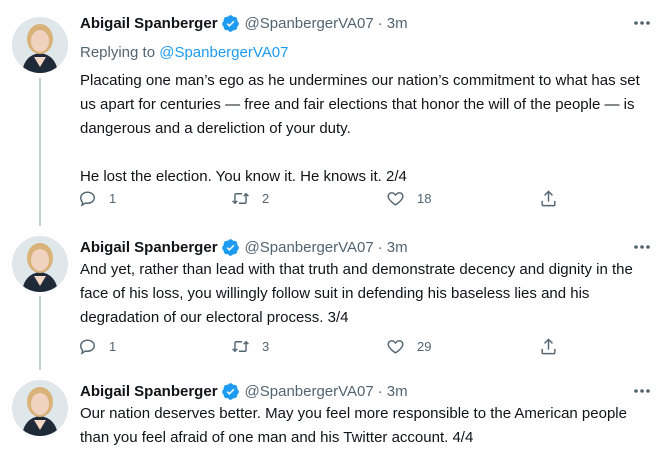 This screenshot has height=453, width=668. Describe the element at coordinates (266, 346) in the screenshot. I see `retweet-count: 3` at that location.